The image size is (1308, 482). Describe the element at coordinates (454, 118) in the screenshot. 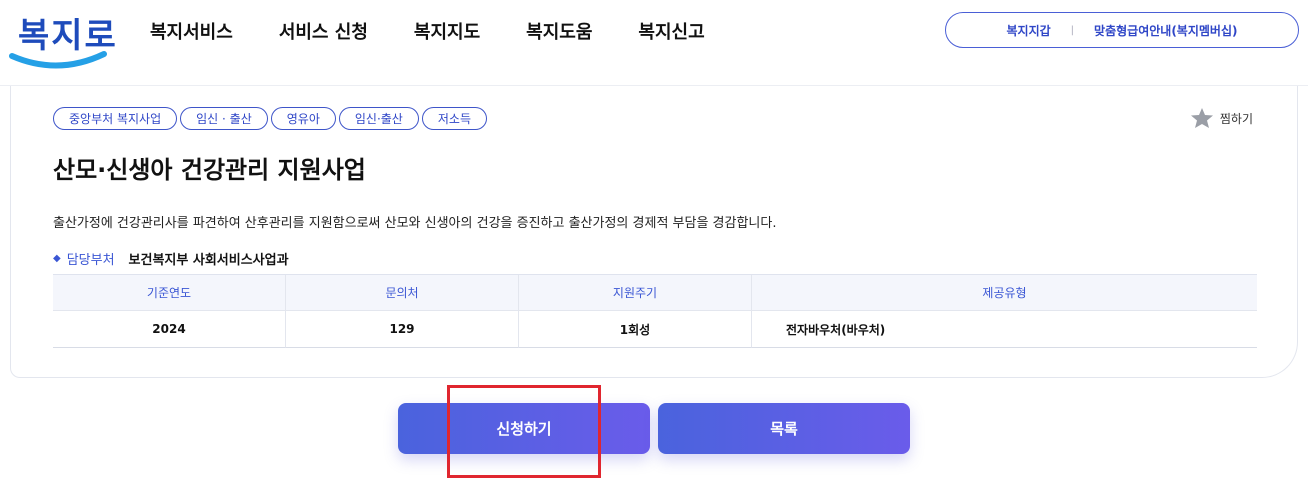

I see `tag-low-income: 저소득` at that location.